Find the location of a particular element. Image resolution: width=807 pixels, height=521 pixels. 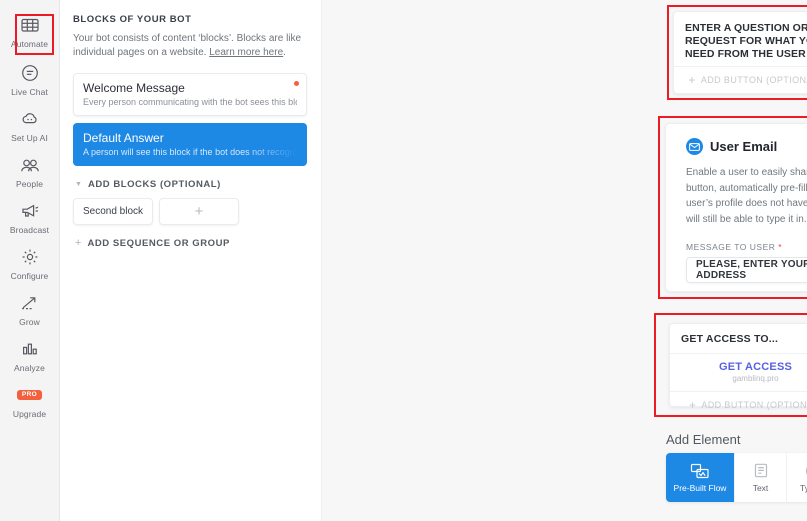

add-element-label: Text is located at coordinates (760, 488).